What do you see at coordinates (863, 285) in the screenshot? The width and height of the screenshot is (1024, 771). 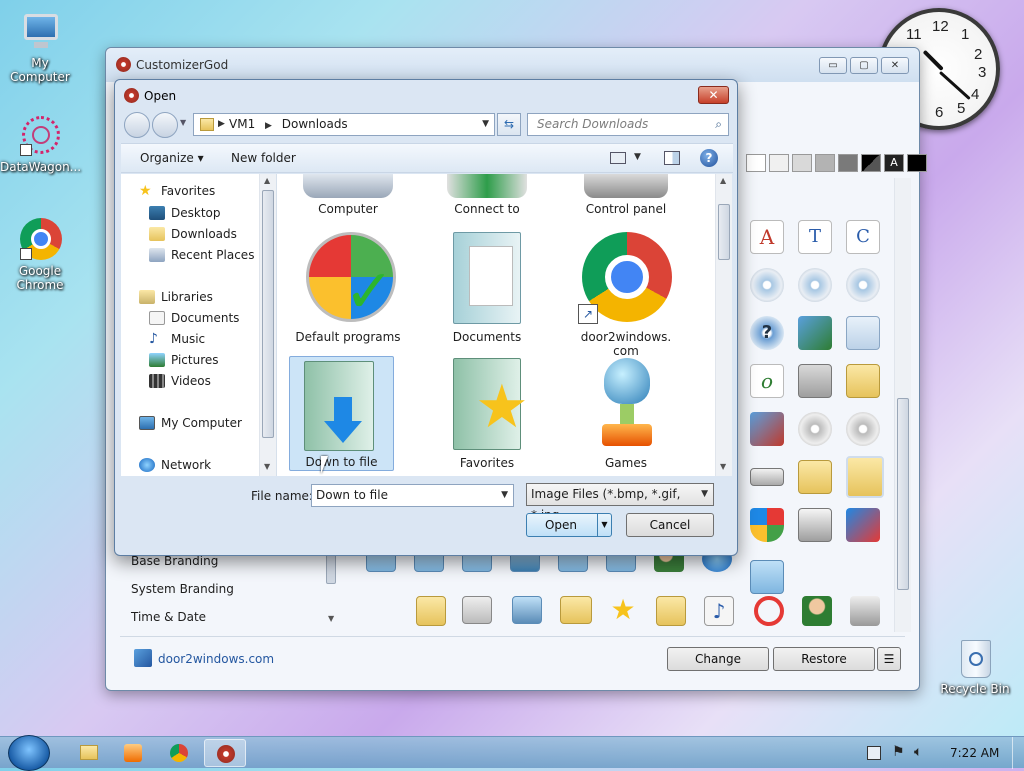 I see `cd-audio-icon` at bounding box center [863, 285].